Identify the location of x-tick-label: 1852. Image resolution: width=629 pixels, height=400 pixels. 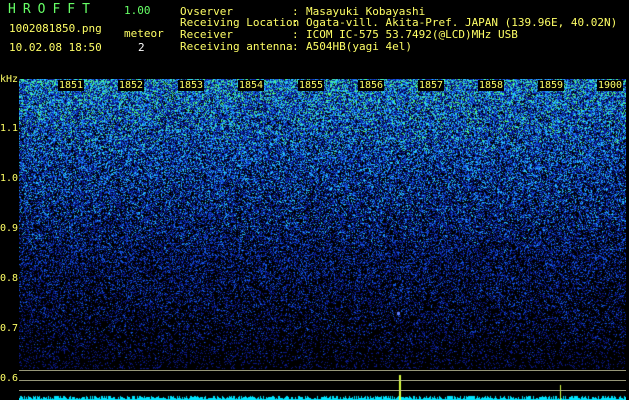
(131, 85).